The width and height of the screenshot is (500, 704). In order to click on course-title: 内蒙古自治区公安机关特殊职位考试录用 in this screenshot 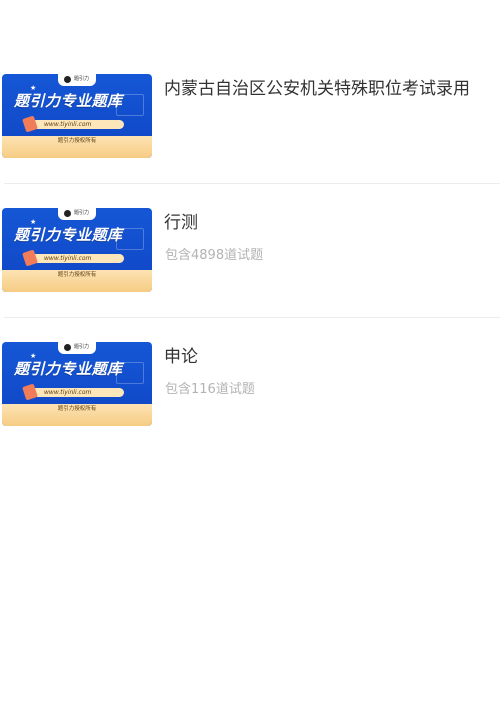, I will do `click(317, 89)`.